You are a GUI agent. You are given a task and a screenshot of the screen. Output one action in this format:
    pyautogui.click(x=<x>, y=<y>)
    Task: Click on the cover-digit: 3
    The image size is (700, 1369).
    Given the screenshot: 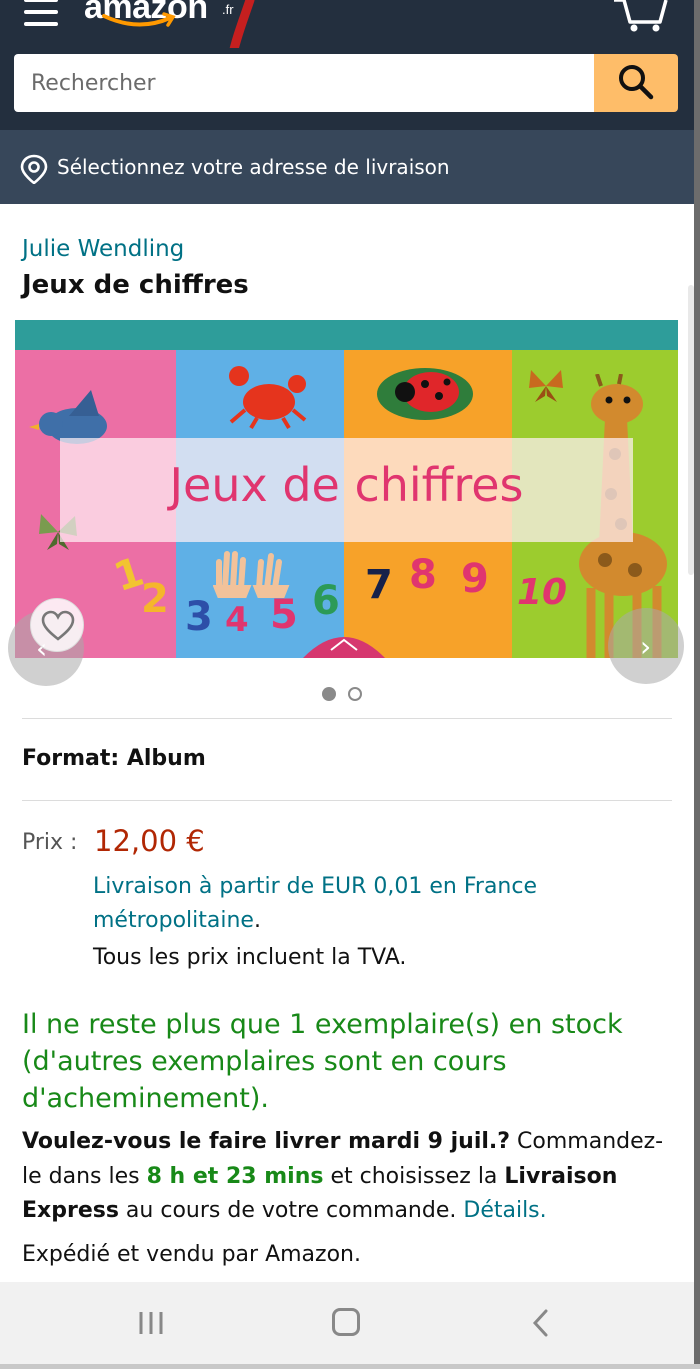 What is the action you would take?
    pyautogui.click(x=199, y=617)
    